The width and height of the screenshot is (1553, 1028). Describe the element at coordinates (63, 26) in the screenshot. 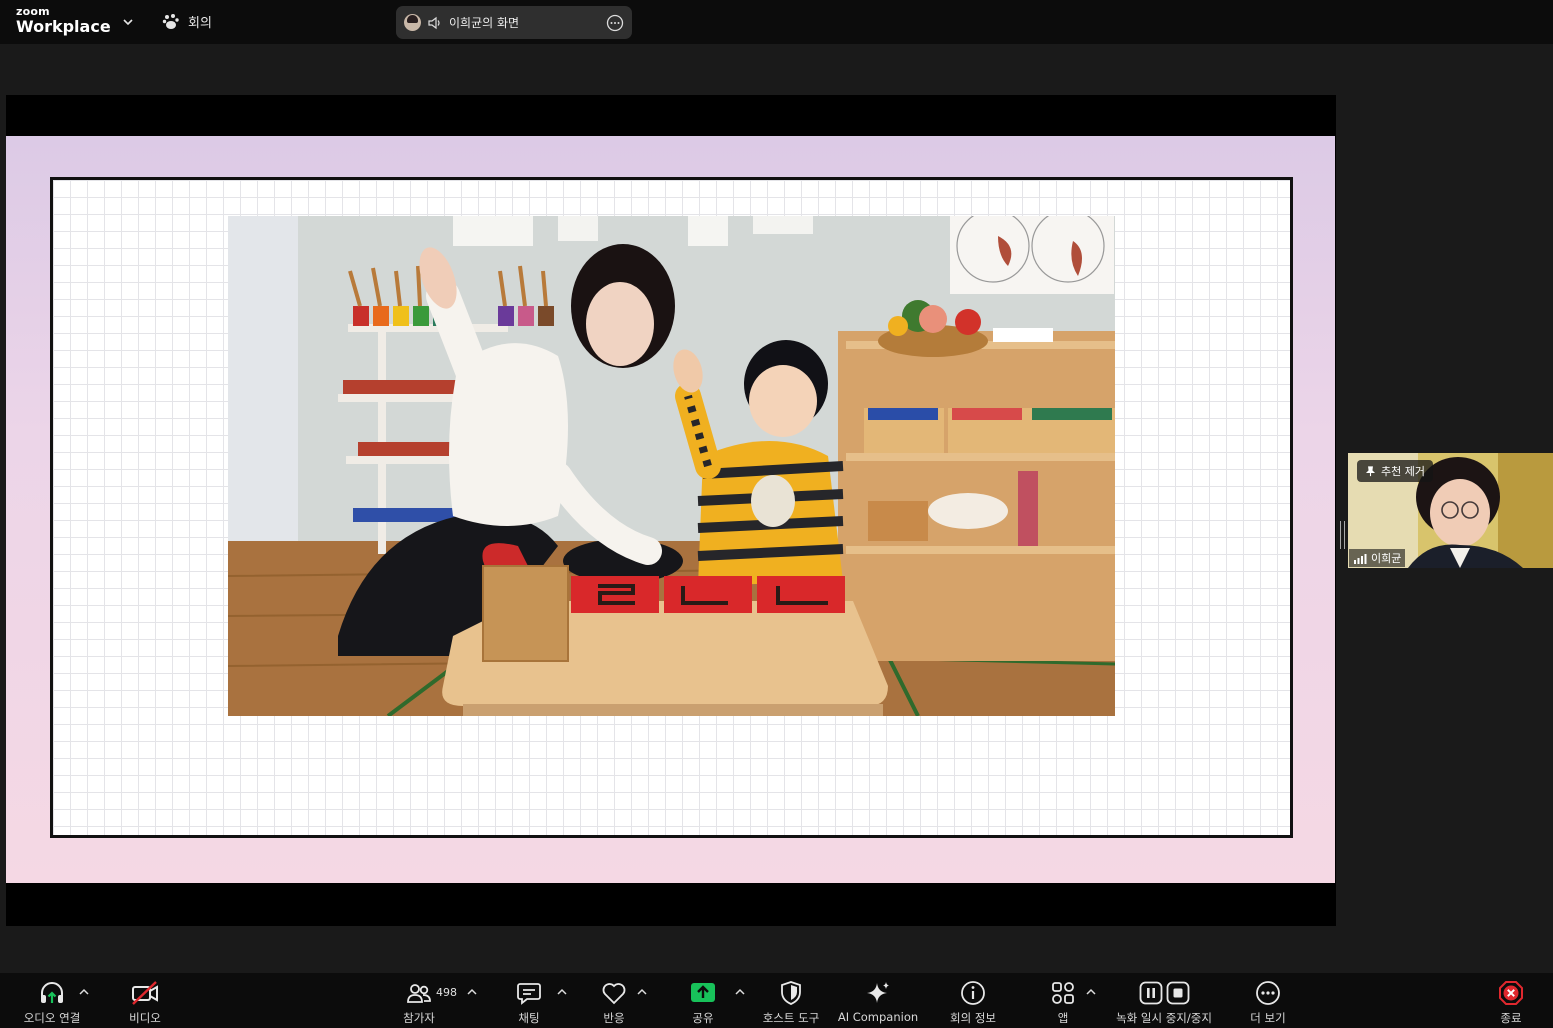

I see `brand-big: Workplace` at that location.